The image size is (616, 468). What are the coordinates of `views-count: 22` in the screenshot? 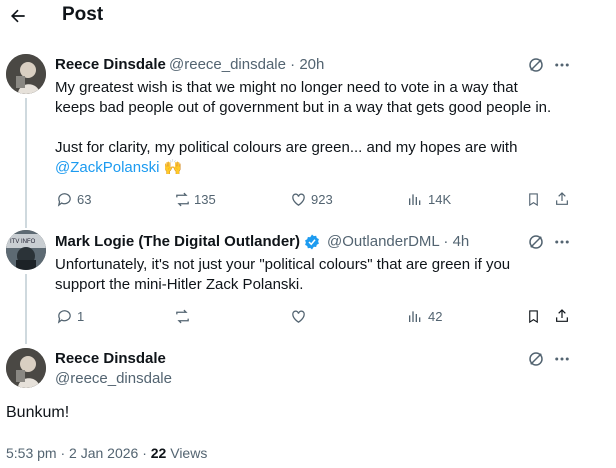 It's located at (158, 453).